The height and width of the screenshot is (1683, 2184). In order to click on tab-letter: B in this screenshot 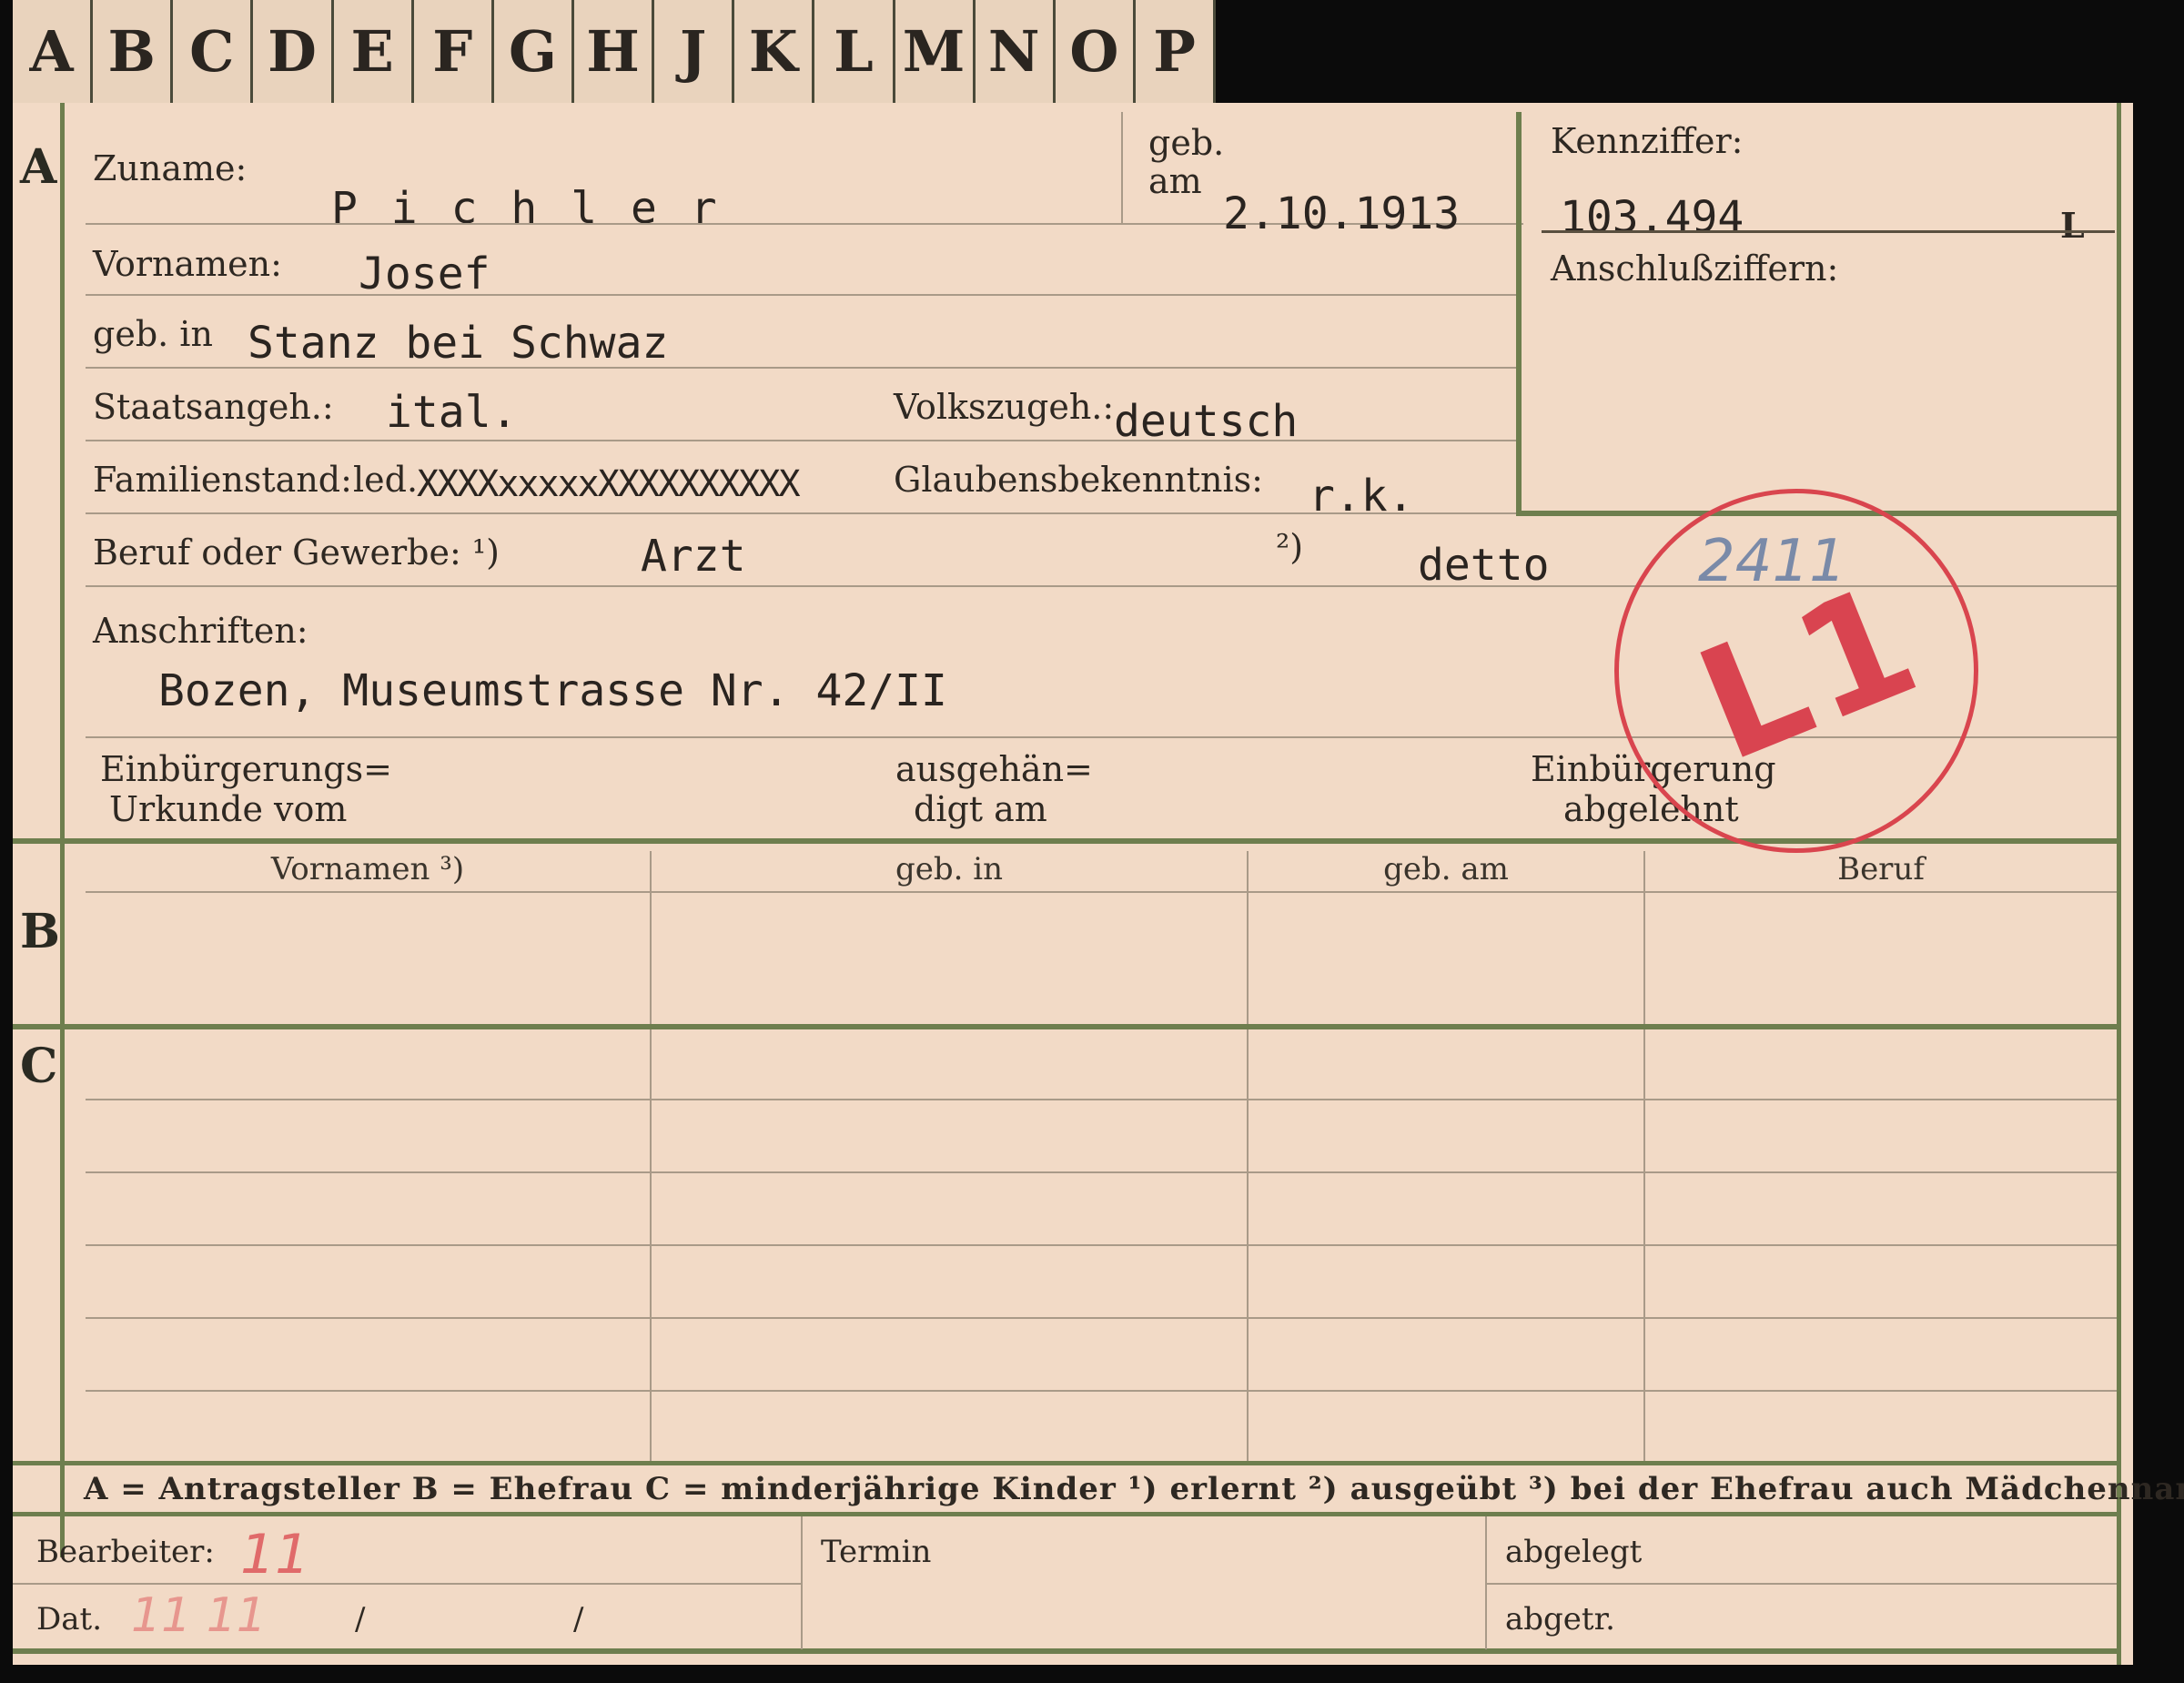, I will do `click(134, 51)`.